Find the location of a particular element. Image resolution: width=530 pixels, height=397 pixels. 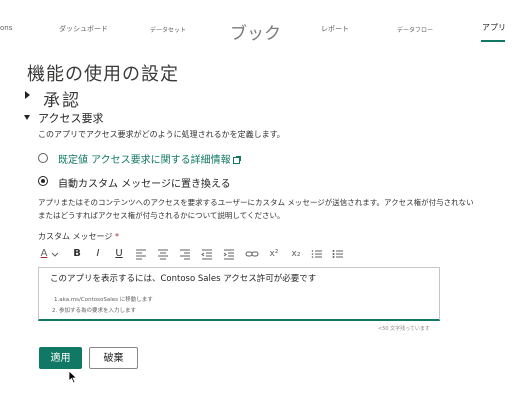

approval-section-header: 承認 is located at coordinates (62, 98).